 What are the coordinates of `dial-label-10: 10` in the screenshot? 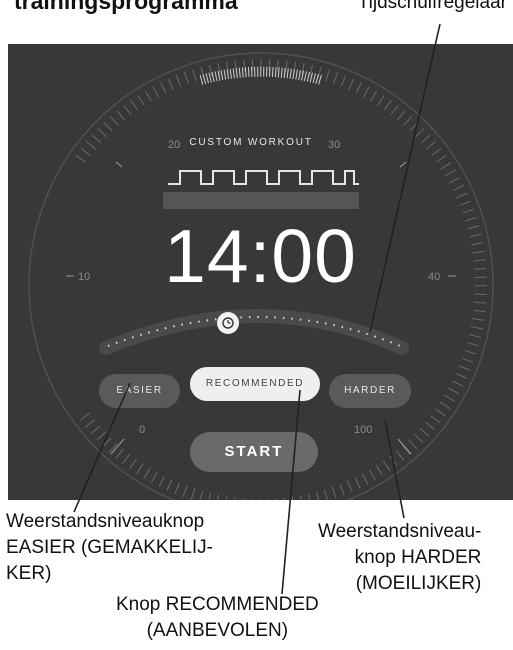 It's located at (84, 277).